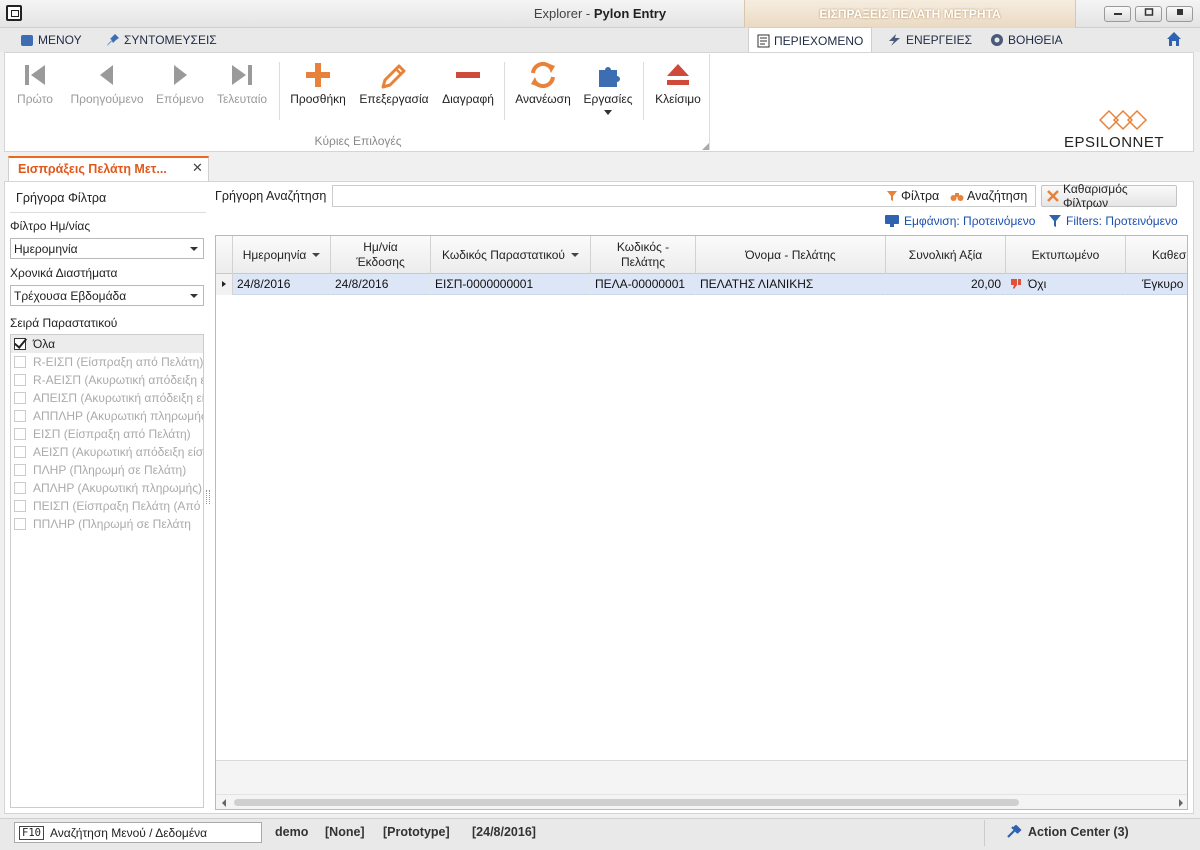 This screenshot has width=1200, height=850. What do you see at coordinates (107, 380) in the screenshot?
I see `series-list-item: R-ΑΕΙΣΠ (Ακυρωτική απόδειξη είσπραξης)` at bounding box center [107, 380].